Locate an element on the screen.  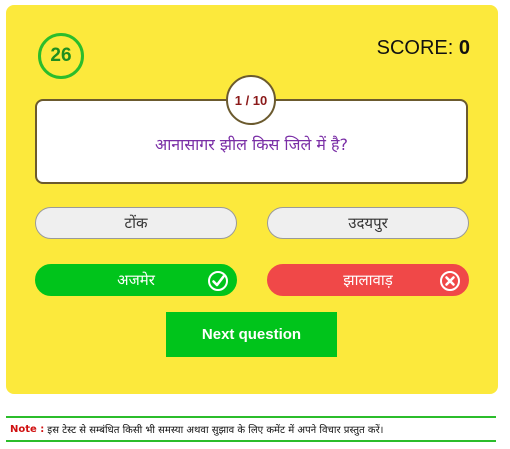
option-label-2: उदयपुर is located at coordinates (368, 223).